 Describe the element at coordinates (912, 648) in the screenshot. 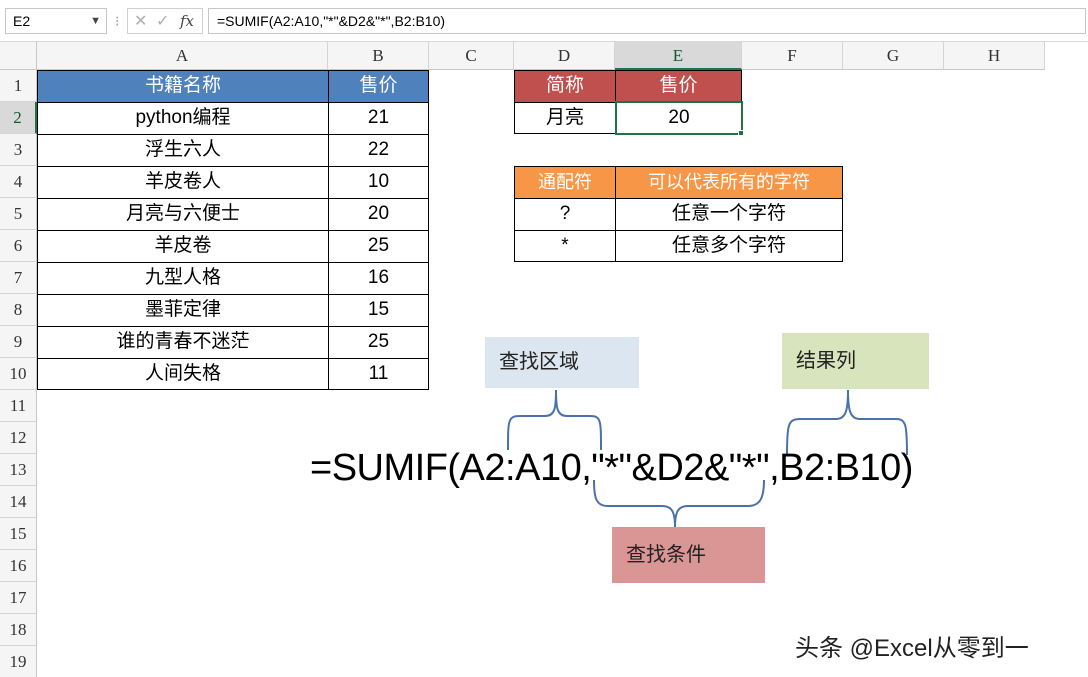

I see `watermark: 头条 @Excel从零到一` at that location.